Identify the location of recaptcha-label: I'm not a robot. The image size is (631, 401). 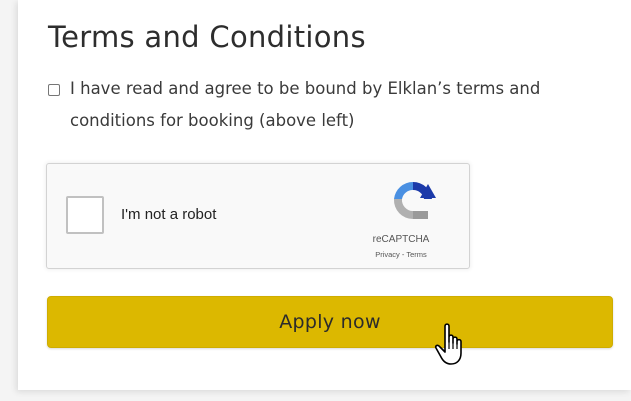
(169, 214).